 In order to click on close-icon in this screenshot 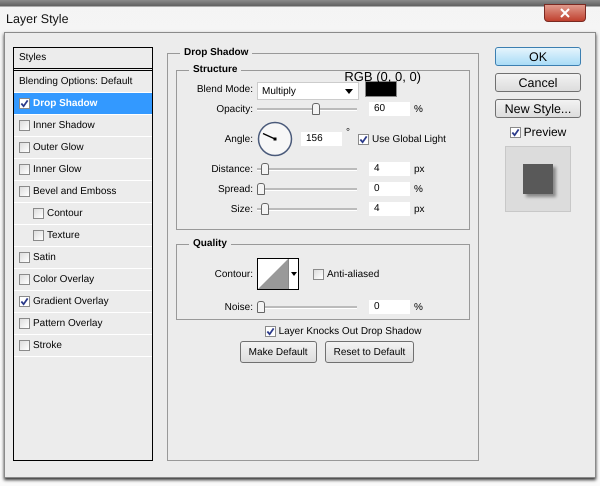, I will do `click(565, 13)`.